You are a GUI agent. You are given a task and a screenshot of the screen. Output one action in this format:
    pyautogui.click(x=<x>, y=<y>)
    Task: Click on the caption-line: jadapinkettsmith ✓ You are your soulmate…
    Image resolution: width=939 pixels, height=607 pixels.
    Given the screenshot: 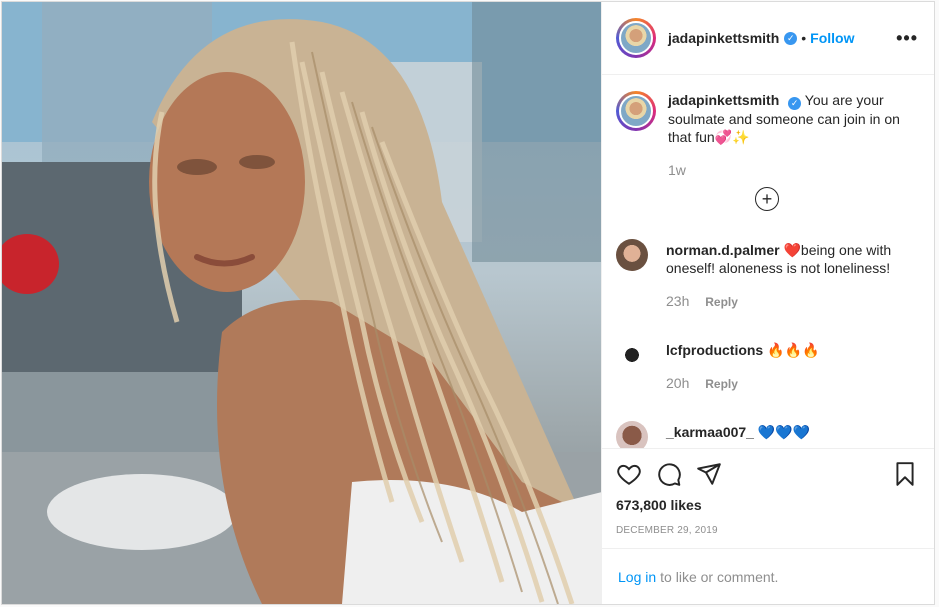 What is the action you would take?
    pyautogui.click(x=793, y=118)
    